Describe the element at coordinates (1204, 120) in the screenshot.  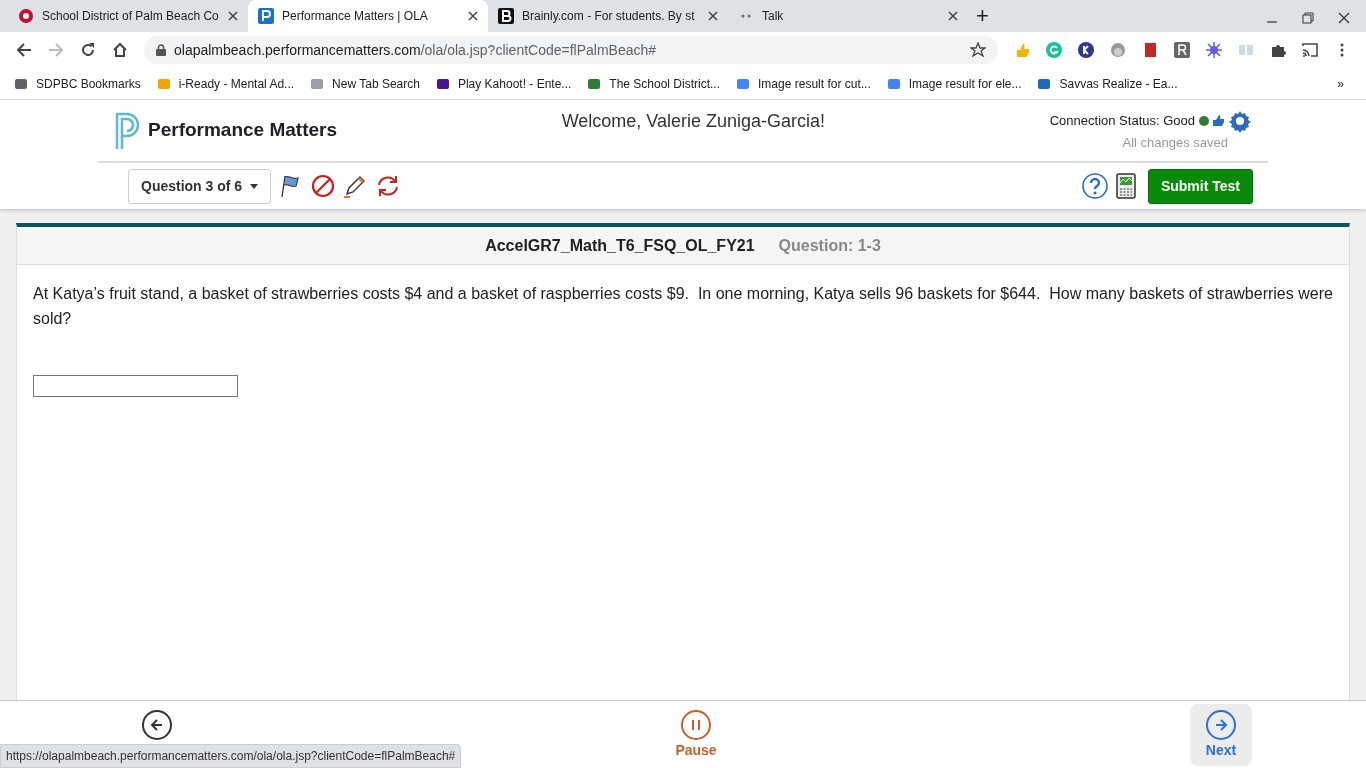
I see `status-dot-icon` at that location.